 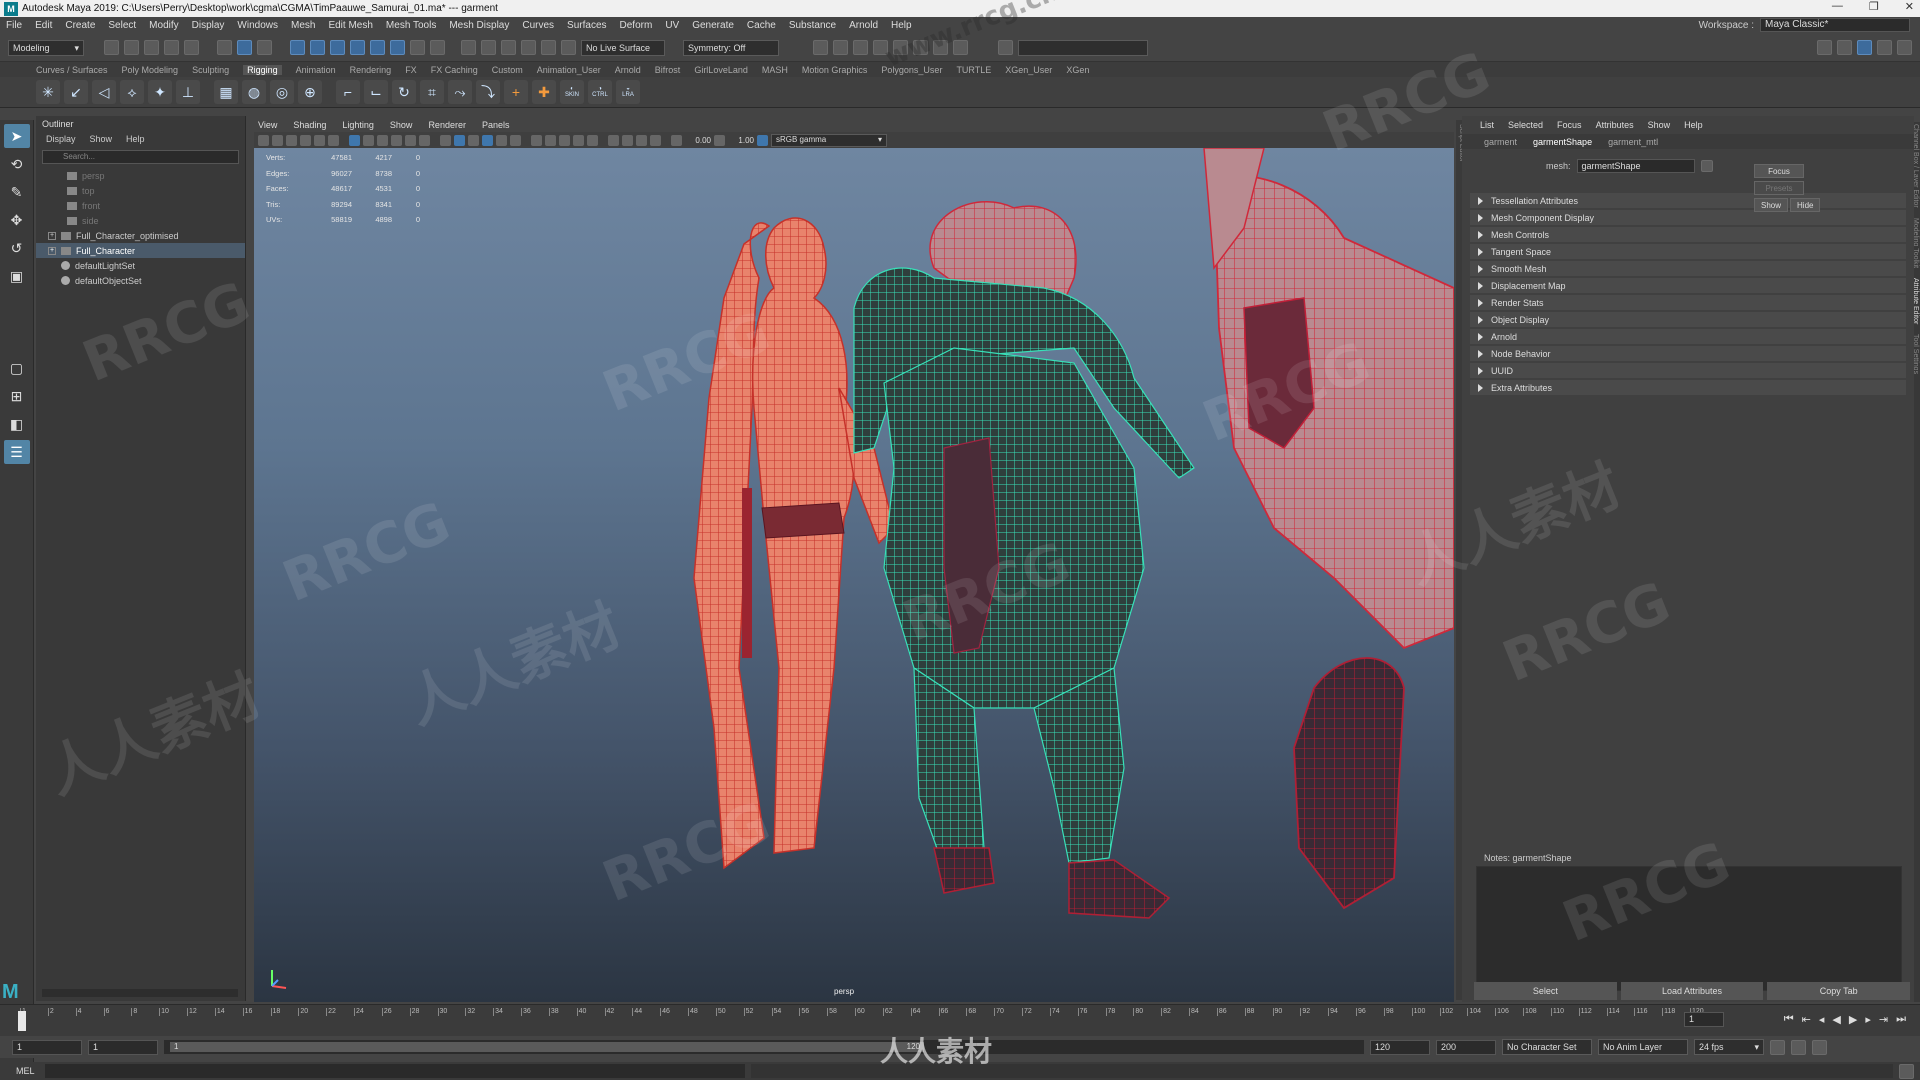 What do you see at coordinates (613, 140) in the screenshot?
I see `isolate-select-icon` at bounding box center [613, 140].